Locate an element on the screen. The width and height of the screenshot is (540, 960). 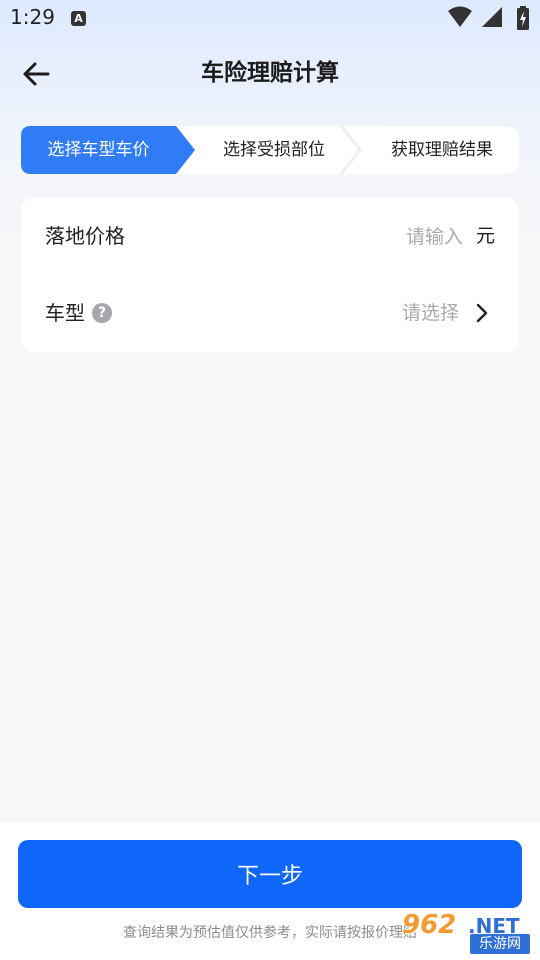
step-get-result: 获取理赔结果 is located at coordinates (442, 150).